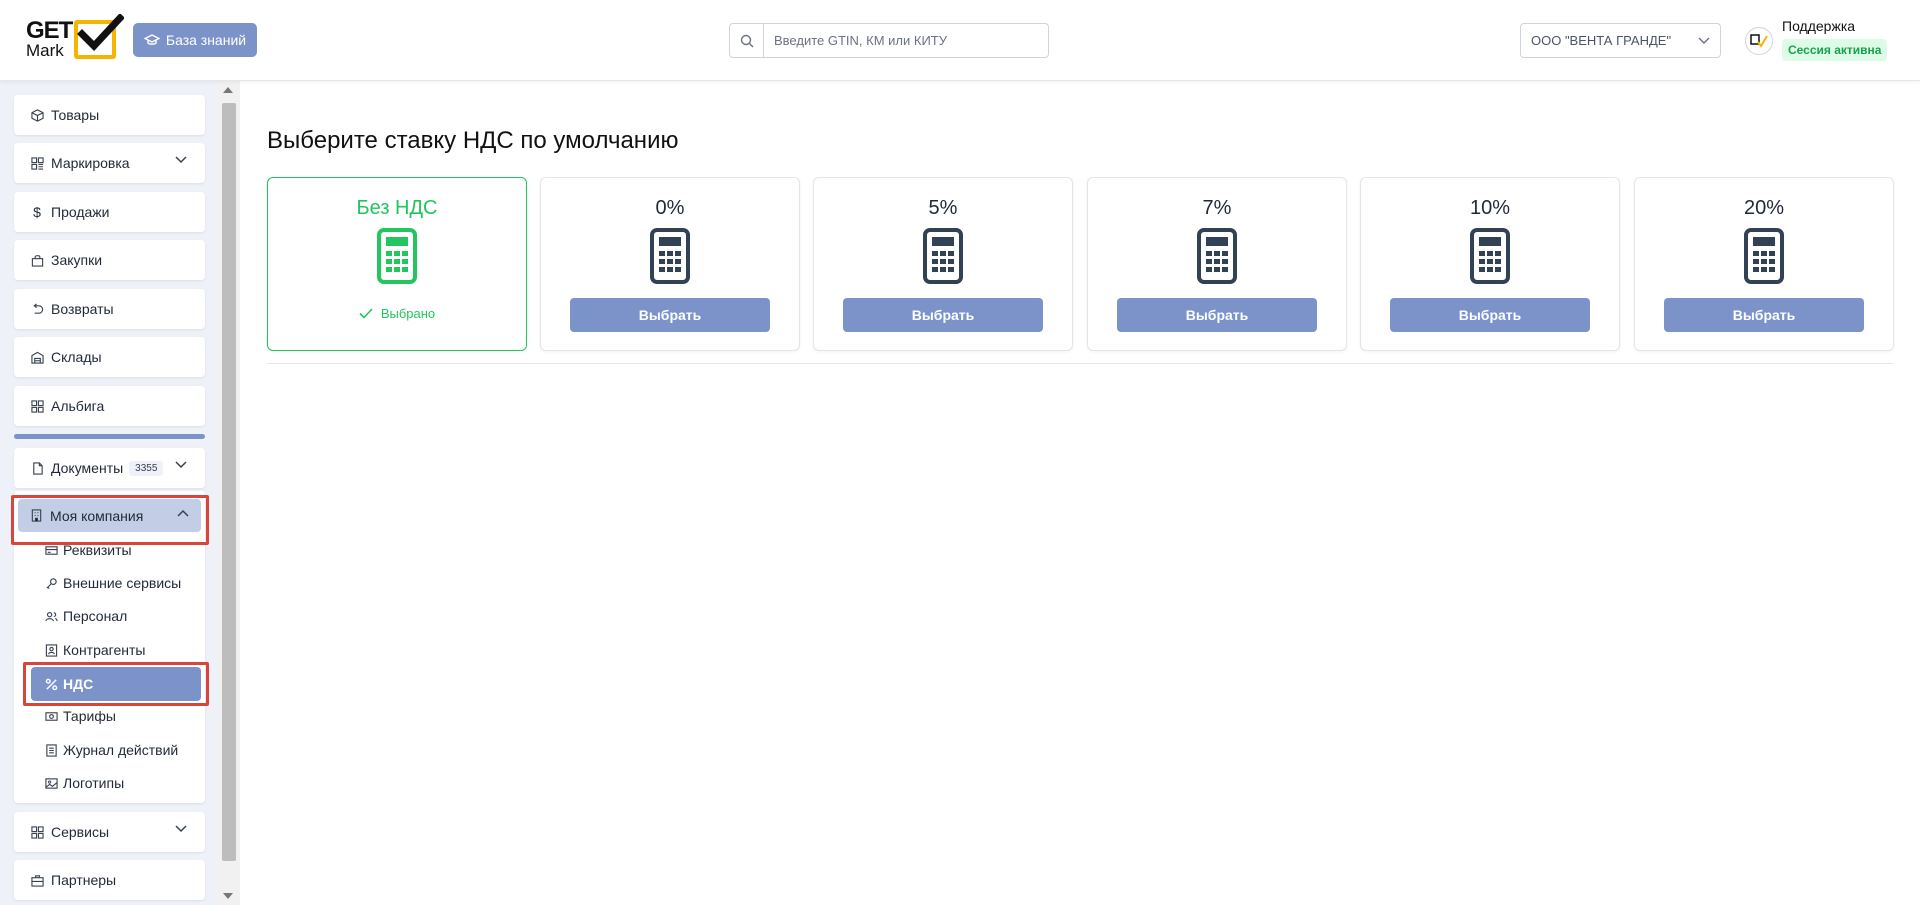 The width and height of the screenshot is (1920, 905). What do you see at coordinates (51, 650) in the screenshot?
I see `contact-icon` at bounding box center [51, 650].